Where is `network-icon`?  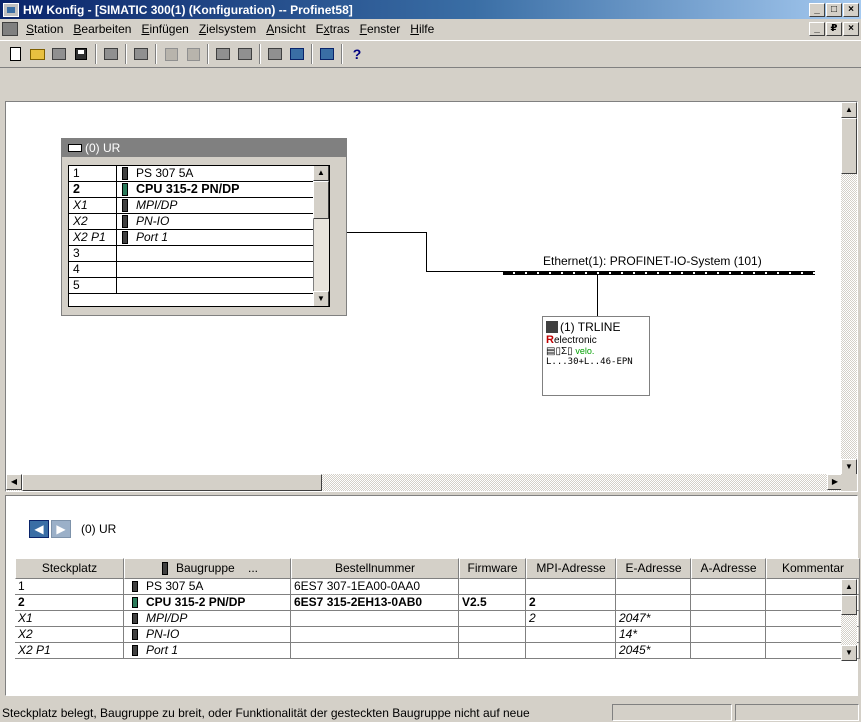 network-icon is located at coordinates (59, 54).